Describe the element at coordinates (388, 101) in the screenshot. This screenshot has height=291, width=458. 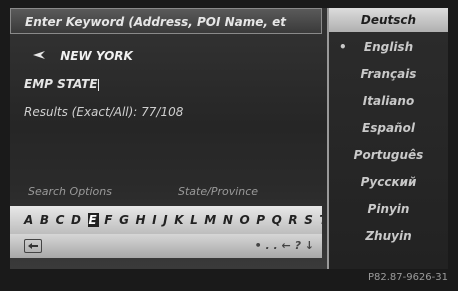
I see `language-item-italiano: Italiano` at that location.